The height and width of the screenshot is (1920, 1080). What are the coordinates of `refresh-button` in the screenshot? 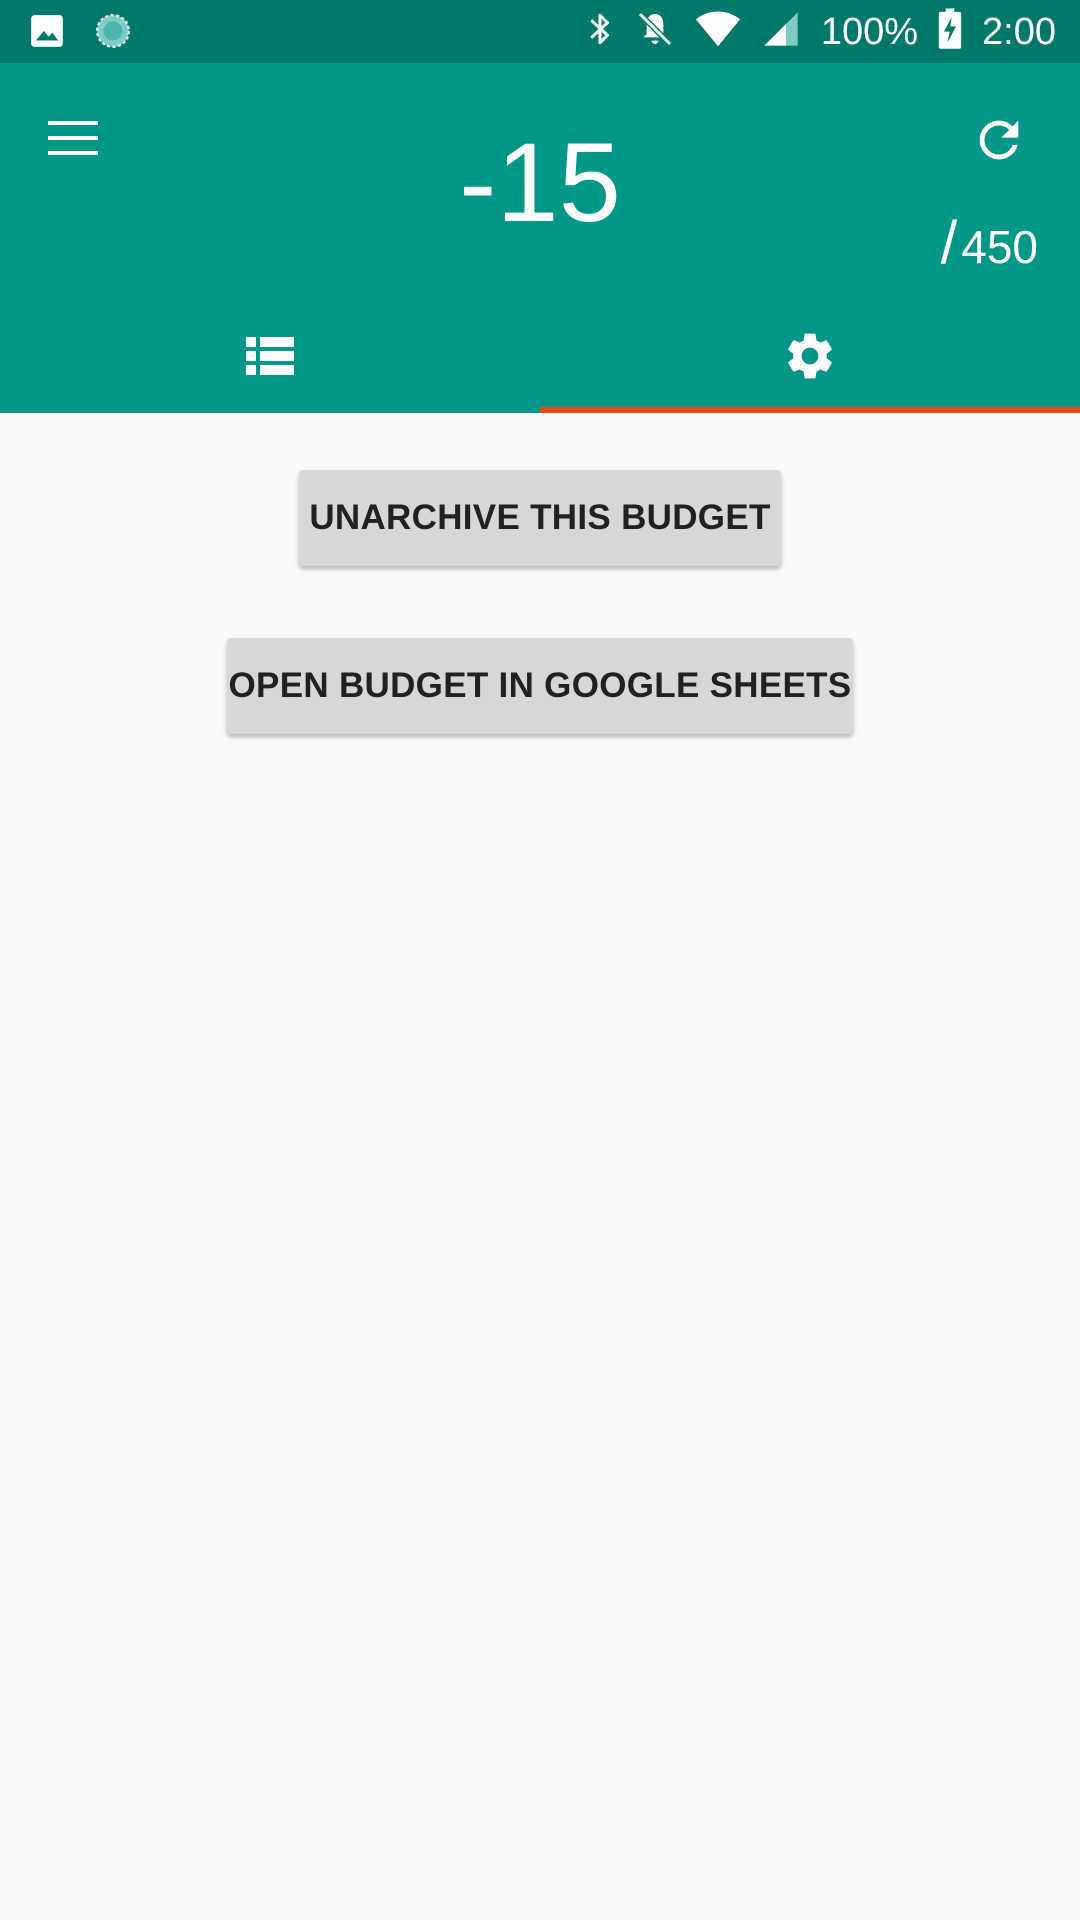 It's located at (999, 142).